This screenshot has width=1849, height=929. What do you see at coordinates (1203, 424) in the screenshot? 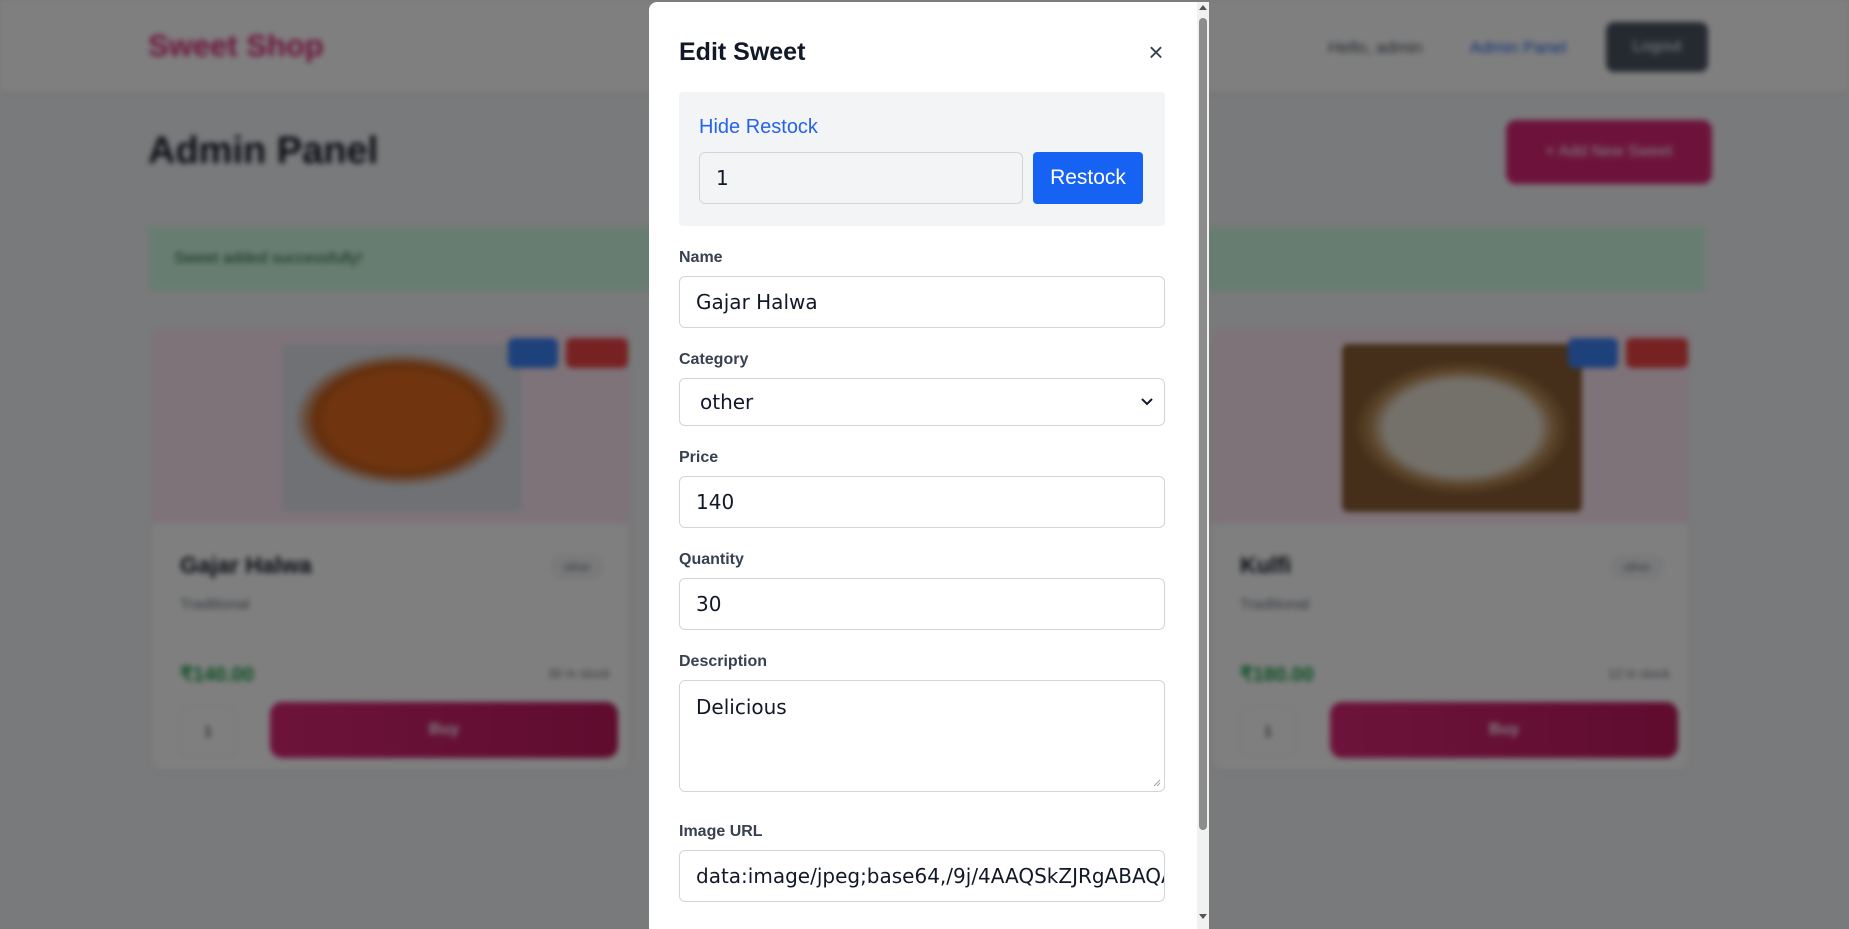
I see `scrollbar-thumb` at bounding box center [1203, 424].